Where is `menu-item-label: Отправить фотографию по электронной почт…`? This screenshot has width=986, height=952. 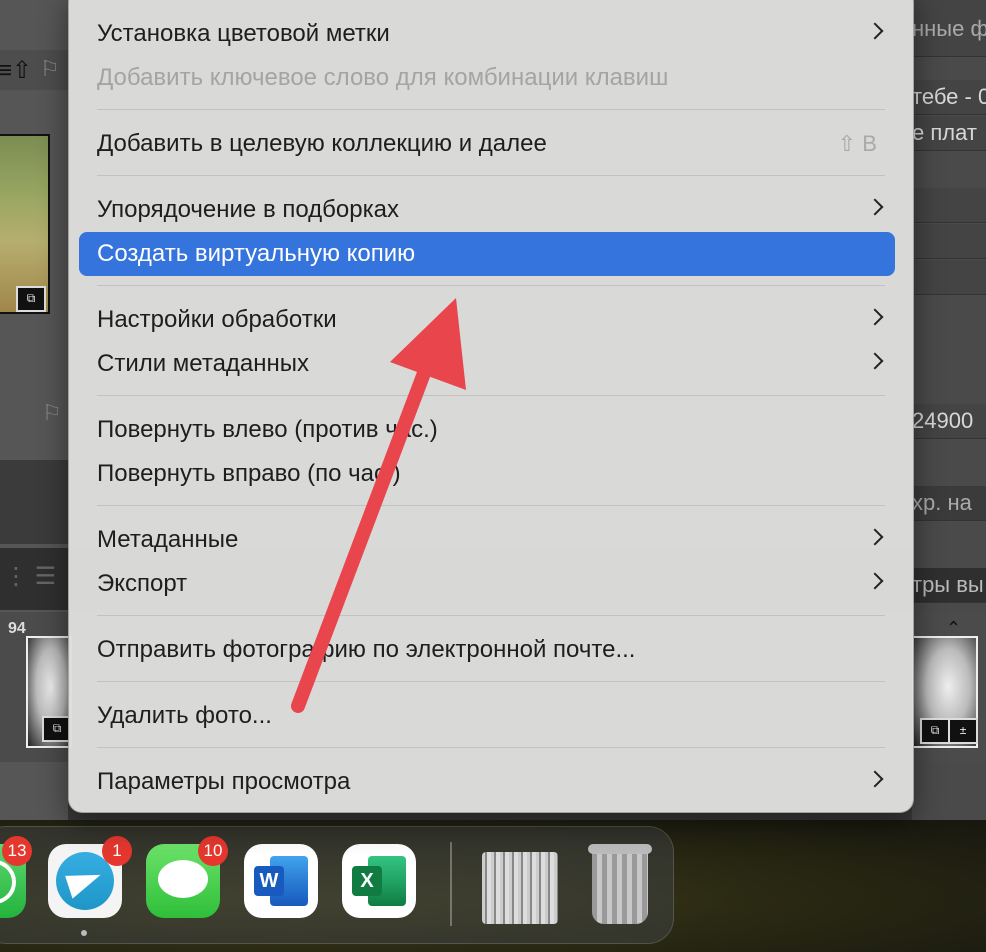 menu-item-label: Отправить фотографию по электронной почт… is located at coordinates (366, 649).